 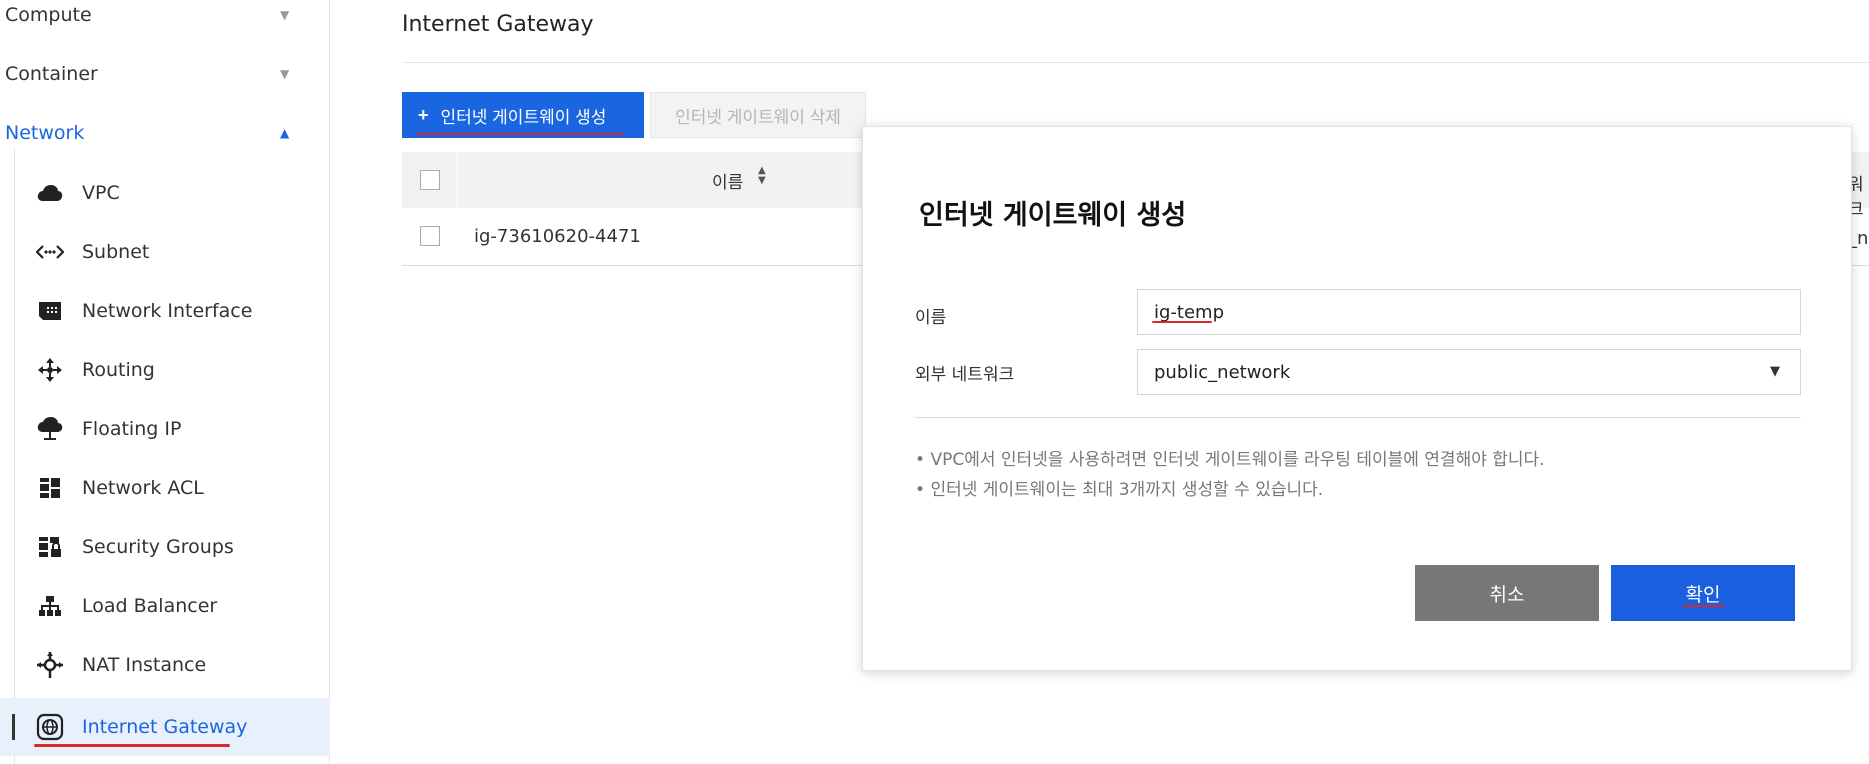 What do you see at coordinates (165, 22) in the screenshot?
I see `sidebar-category-compute: Compute ▼` at bounding box center [165, 22].